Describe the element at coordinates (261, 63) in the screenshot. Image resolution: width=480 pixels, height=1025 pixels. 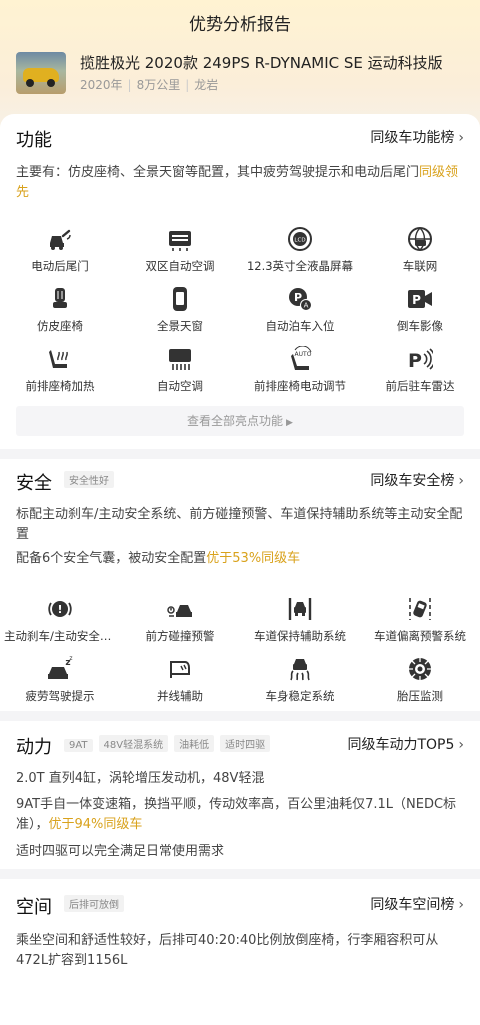
I see `car-name: 揽胜极光 2020款 249PS R-DYNAMIC SE 运动科技版` at that location.